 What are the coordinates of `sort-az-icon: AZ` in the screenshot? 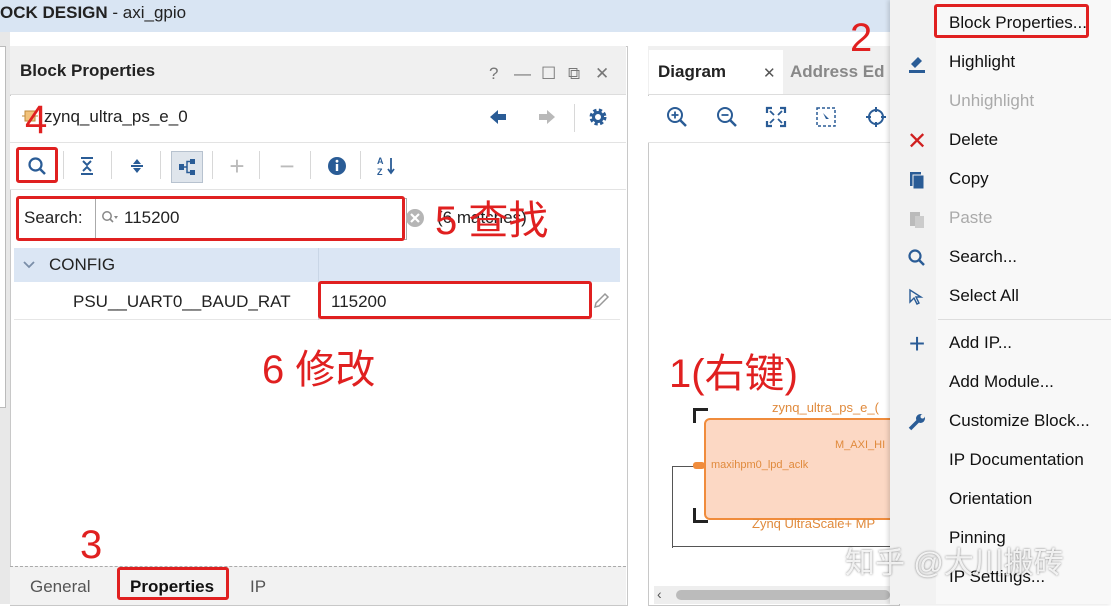 It's located at (386, 166).